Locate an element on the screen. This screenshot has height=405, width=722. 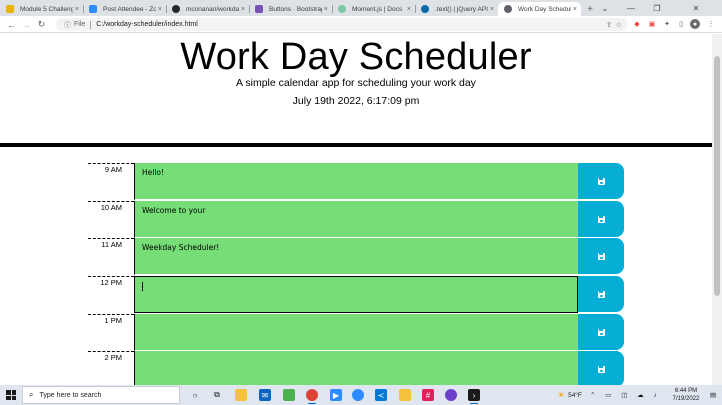
browser-tab: Moment.js | Docs × is located at coordinates (373, 9).